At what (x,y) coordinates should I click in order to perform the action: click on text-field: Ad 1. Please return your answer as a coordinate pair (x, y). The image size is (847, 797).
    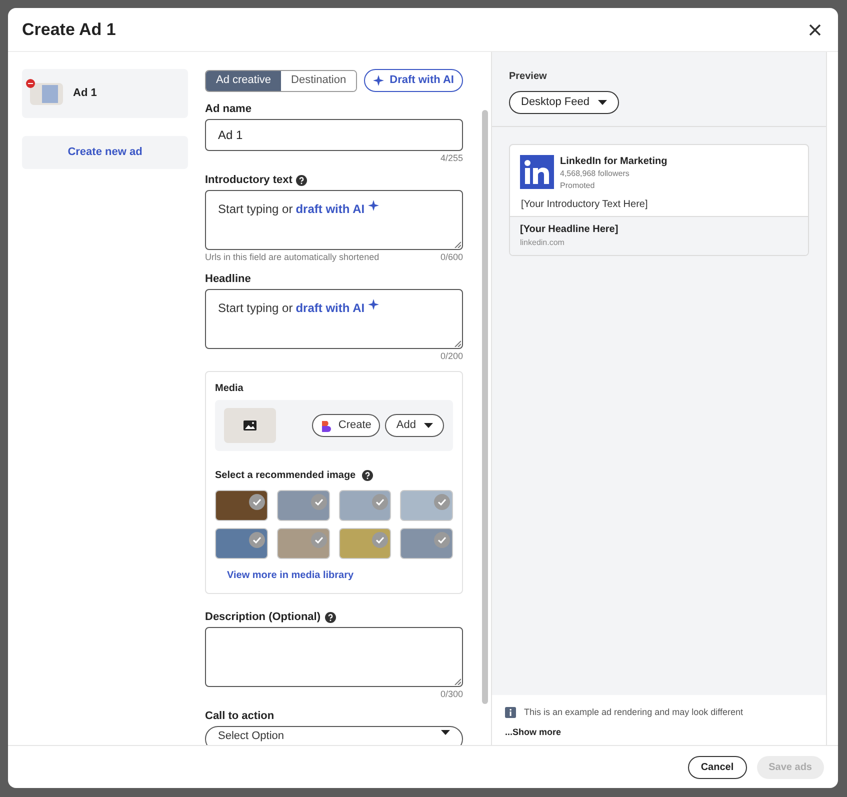
    Looking at the image, I should click on (334, 135).